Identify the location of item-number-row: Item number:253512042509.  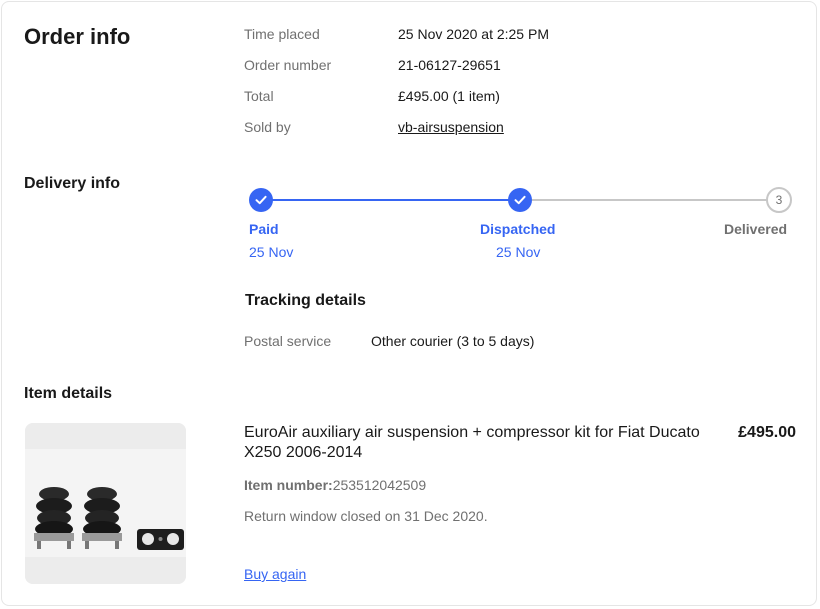
(335, 485).